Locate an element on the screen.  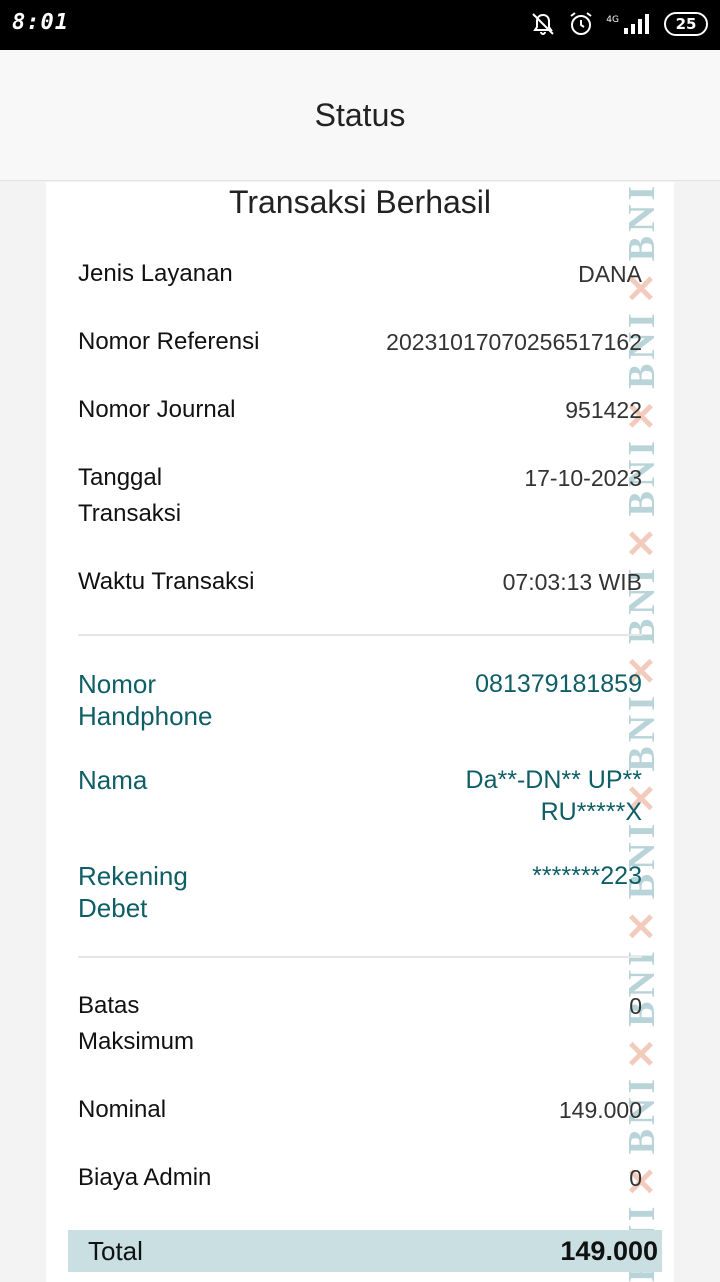
detail-row-time: Waktu Transaksi 07:03:13 WIB is located at coordinates (360, 582).